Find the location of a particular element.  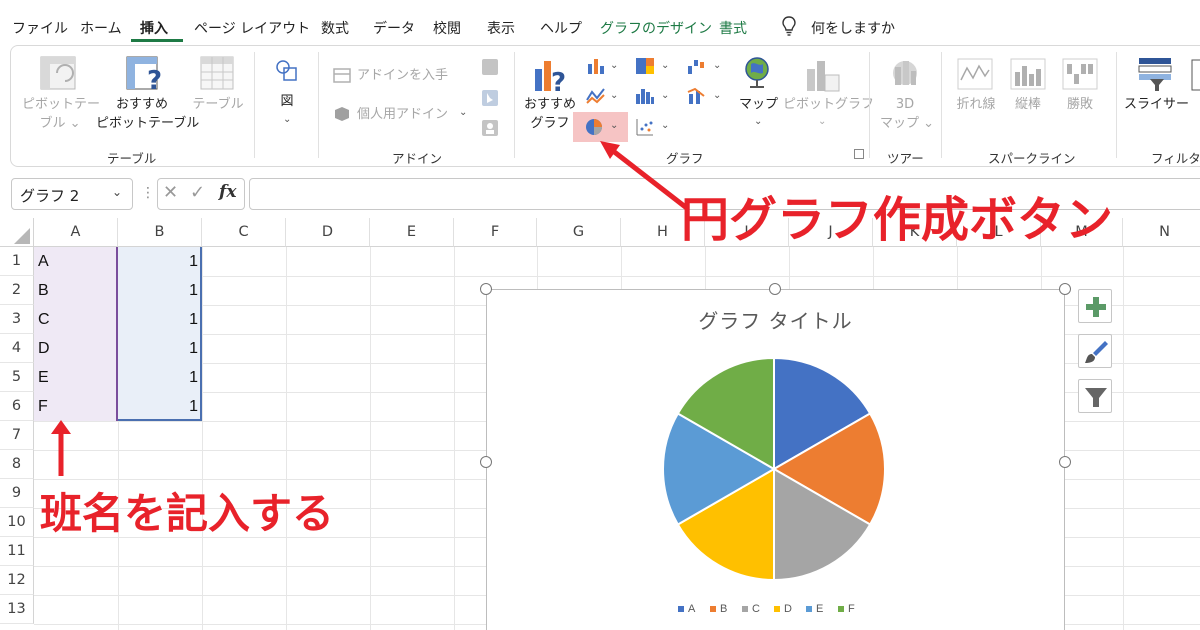

row-header-9: 9 is located at coordinates (17, 493).